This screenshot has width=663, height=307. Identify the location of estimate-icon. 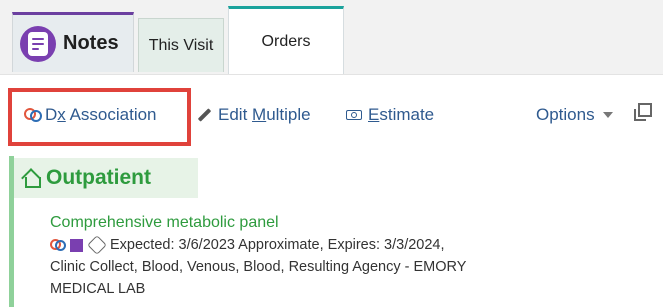
(354, 115).